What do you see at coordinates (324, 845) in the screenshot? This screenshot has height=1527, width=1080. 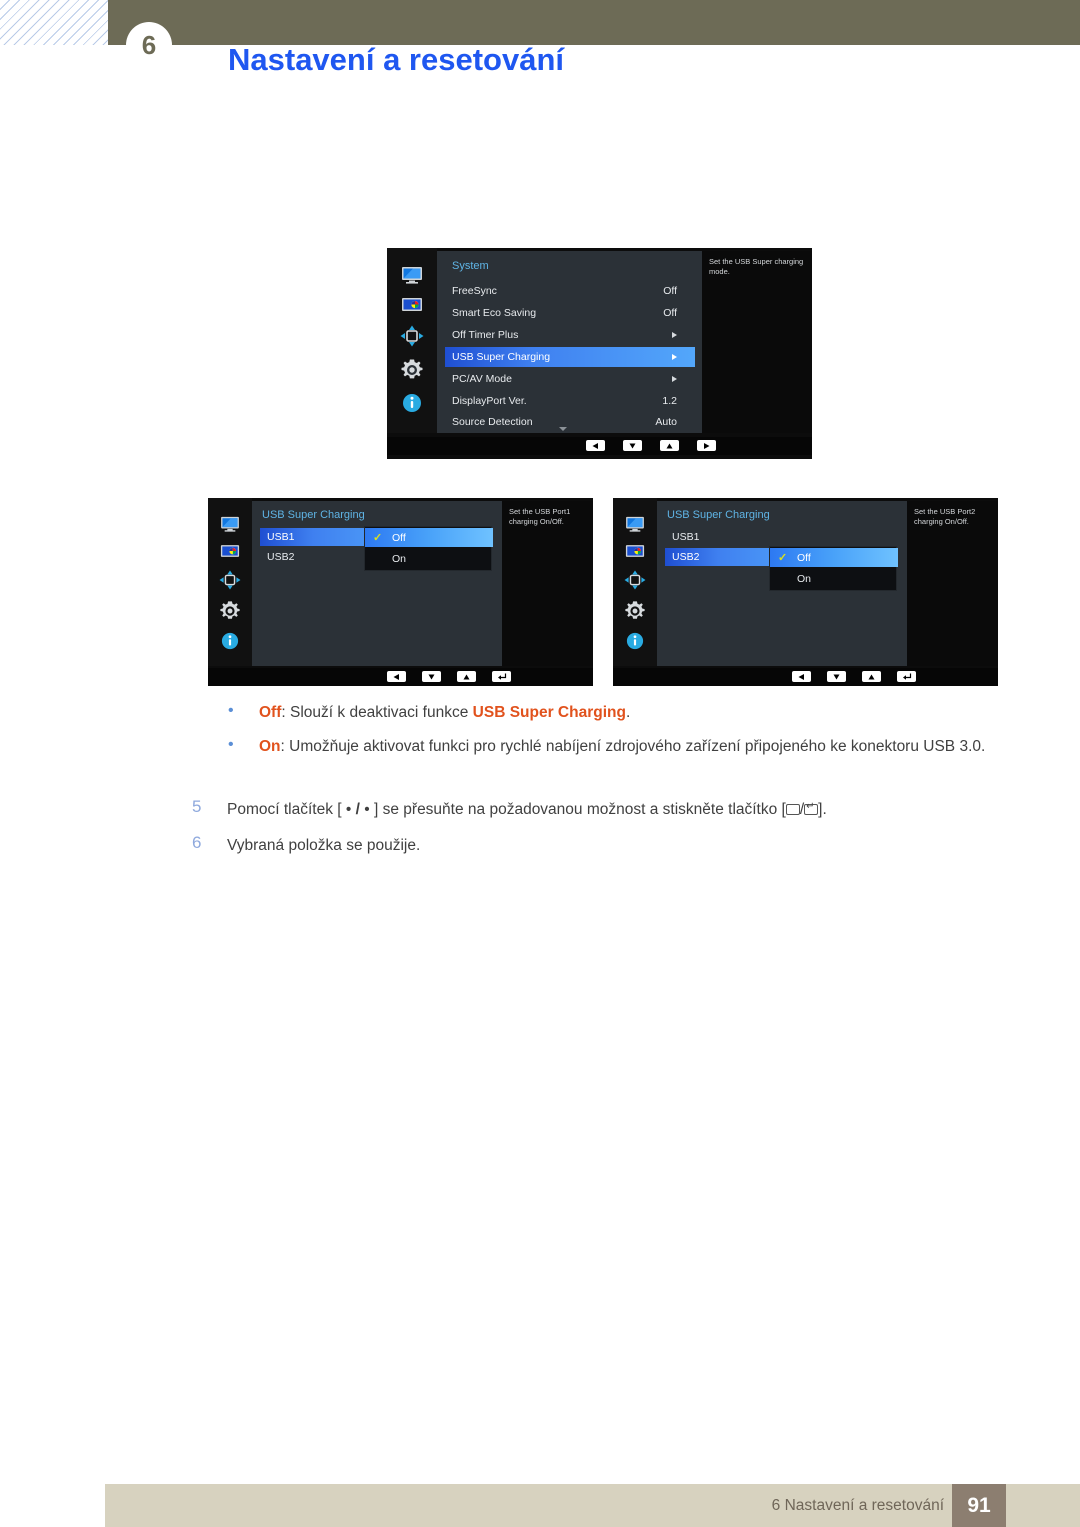 I see `step-6-text: Vybraná položka se použije.` at bounding box center [324, 845].